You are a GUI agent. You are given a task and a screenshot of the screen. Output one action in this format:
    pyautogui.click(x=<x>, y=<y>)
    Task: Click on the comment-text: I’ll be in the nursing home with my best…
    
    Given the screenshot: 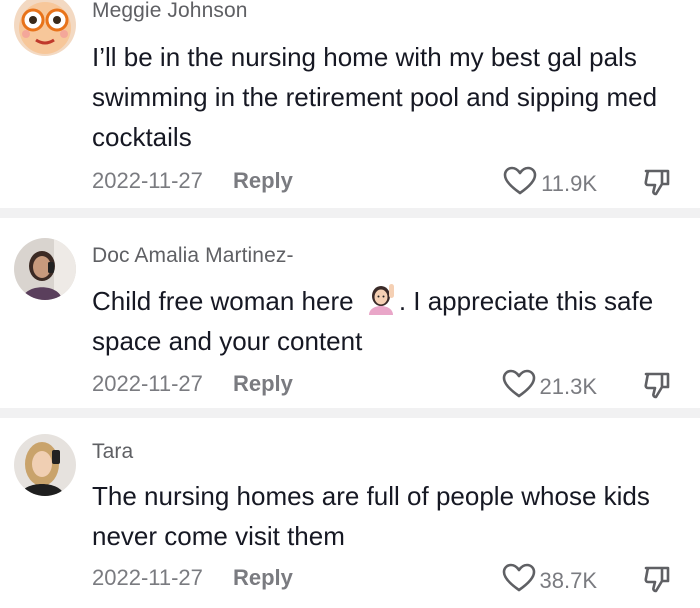 What is the action you would take?
    pyautogui.click(x=375, y=97)
    